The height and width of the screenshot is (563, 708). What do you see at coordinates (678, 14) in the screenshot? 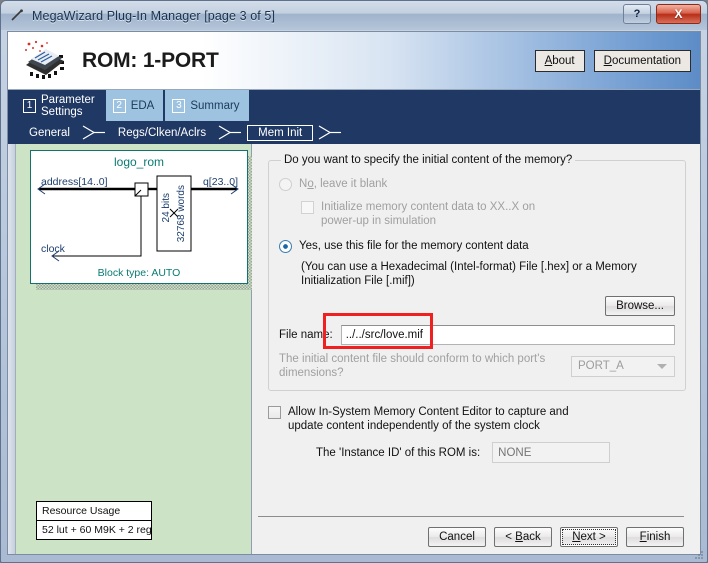
I see `close-button: X` at bounding box center [678, 14].